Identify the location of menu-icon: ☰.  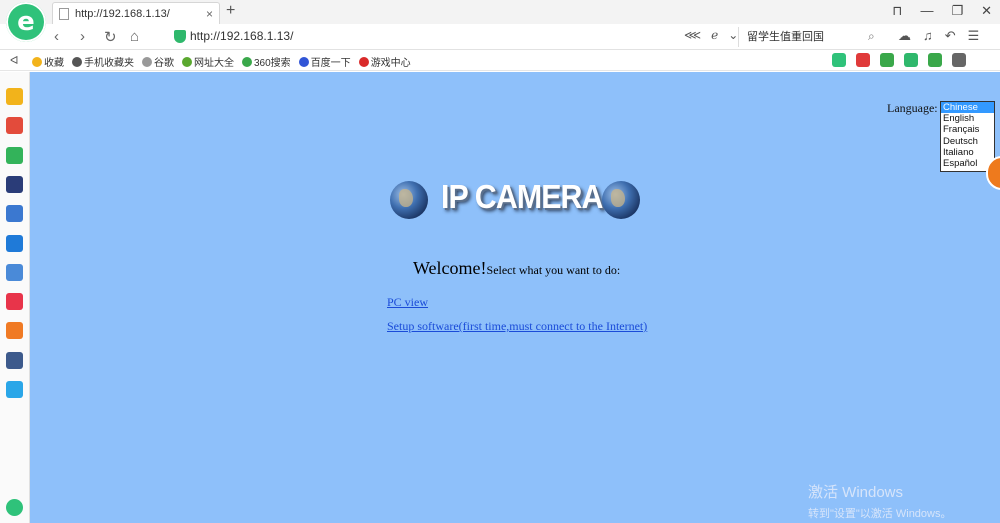
(974, 36).